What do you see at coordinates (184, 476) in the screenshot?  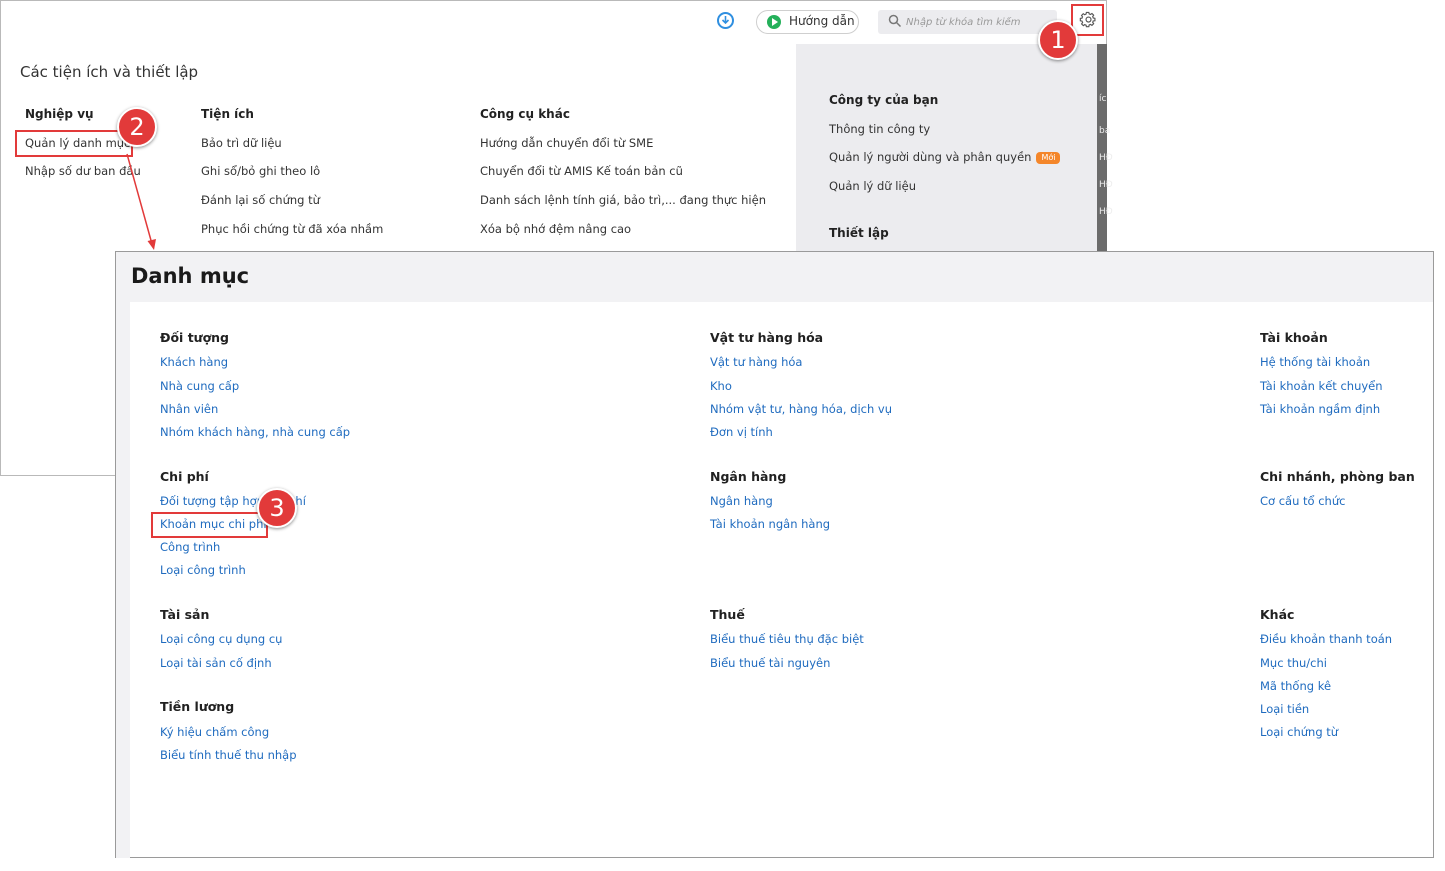 I see `group-heading-chi-phi: Chi phí` at bounding box center [184, 476].